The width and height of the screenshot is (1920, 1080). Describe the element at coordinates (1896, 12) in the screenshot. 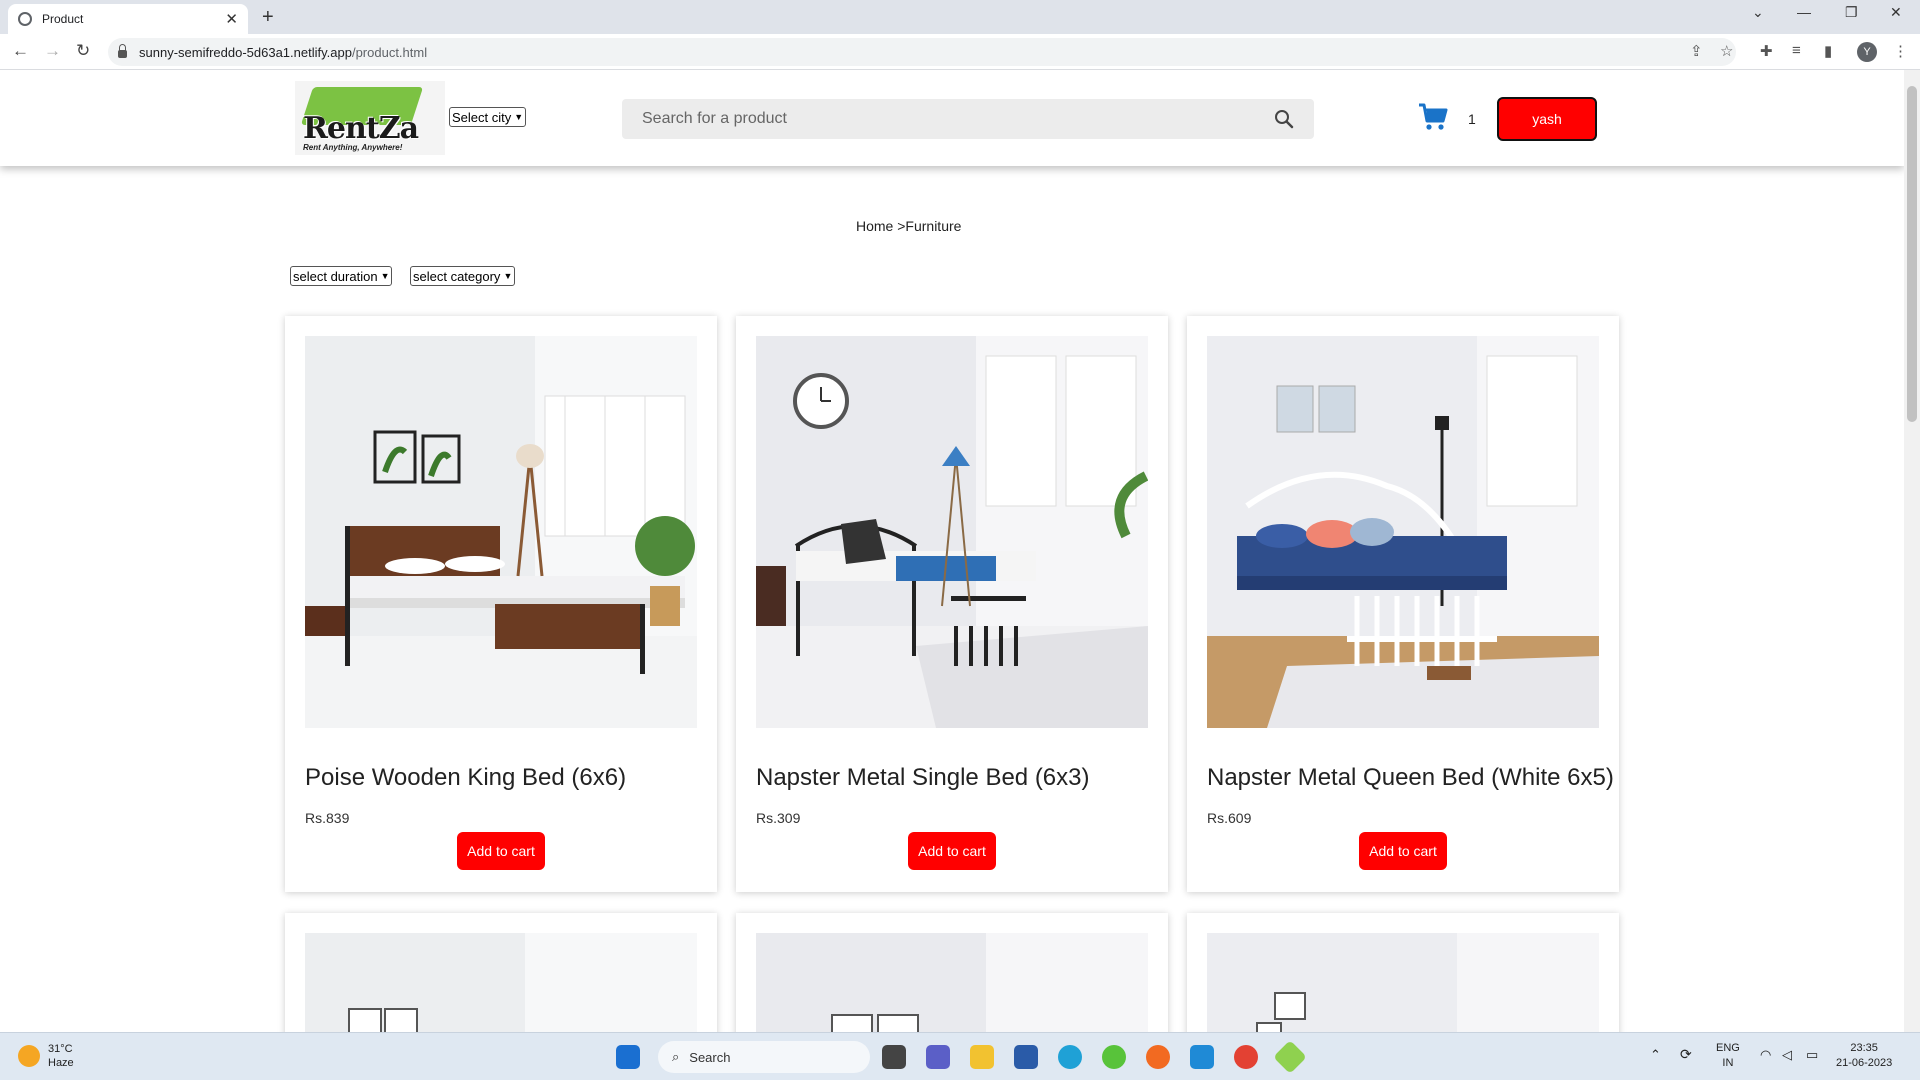

I see `close-window-button: ✕` at that location.